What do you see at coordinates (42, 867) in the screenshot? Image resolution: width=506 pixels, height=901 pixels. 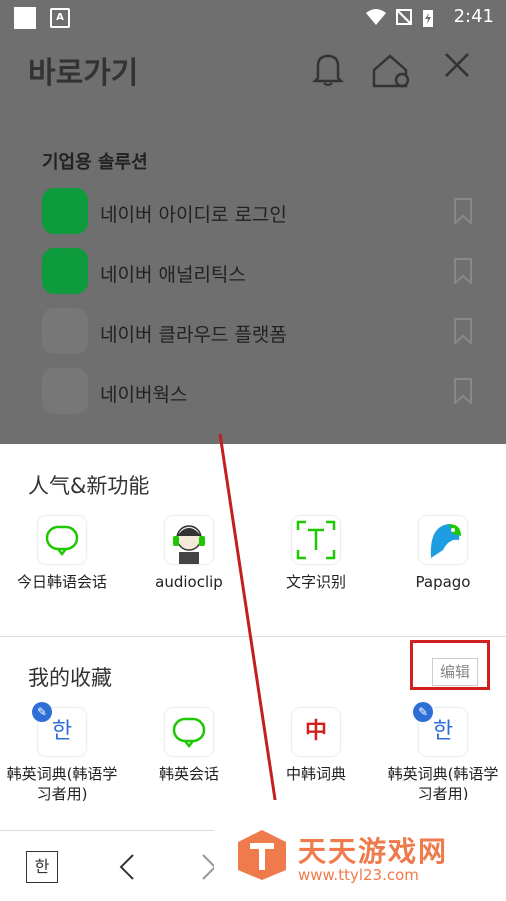 I see `korean-keyboard-button: 한` at bounding box center [42, 867].